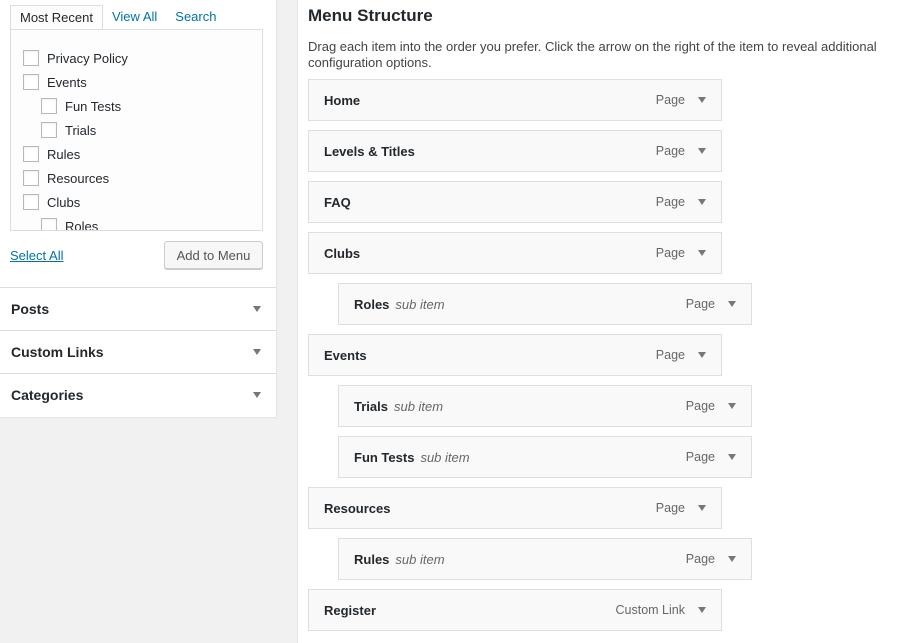 Image resolution: width=898 pixels, height=643 pixels. Describe the element at coordinates (78, 178) in the screenshot. I see `item-label: Resources` at that location.